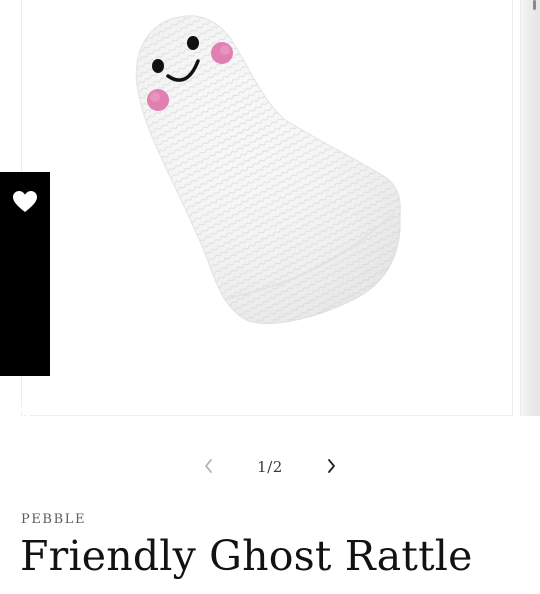 The height and width of the screenshot is (594, 540). Describe the element at coordinates (530, 208) in the screenshot. I see `next-slide-preview` at that location.